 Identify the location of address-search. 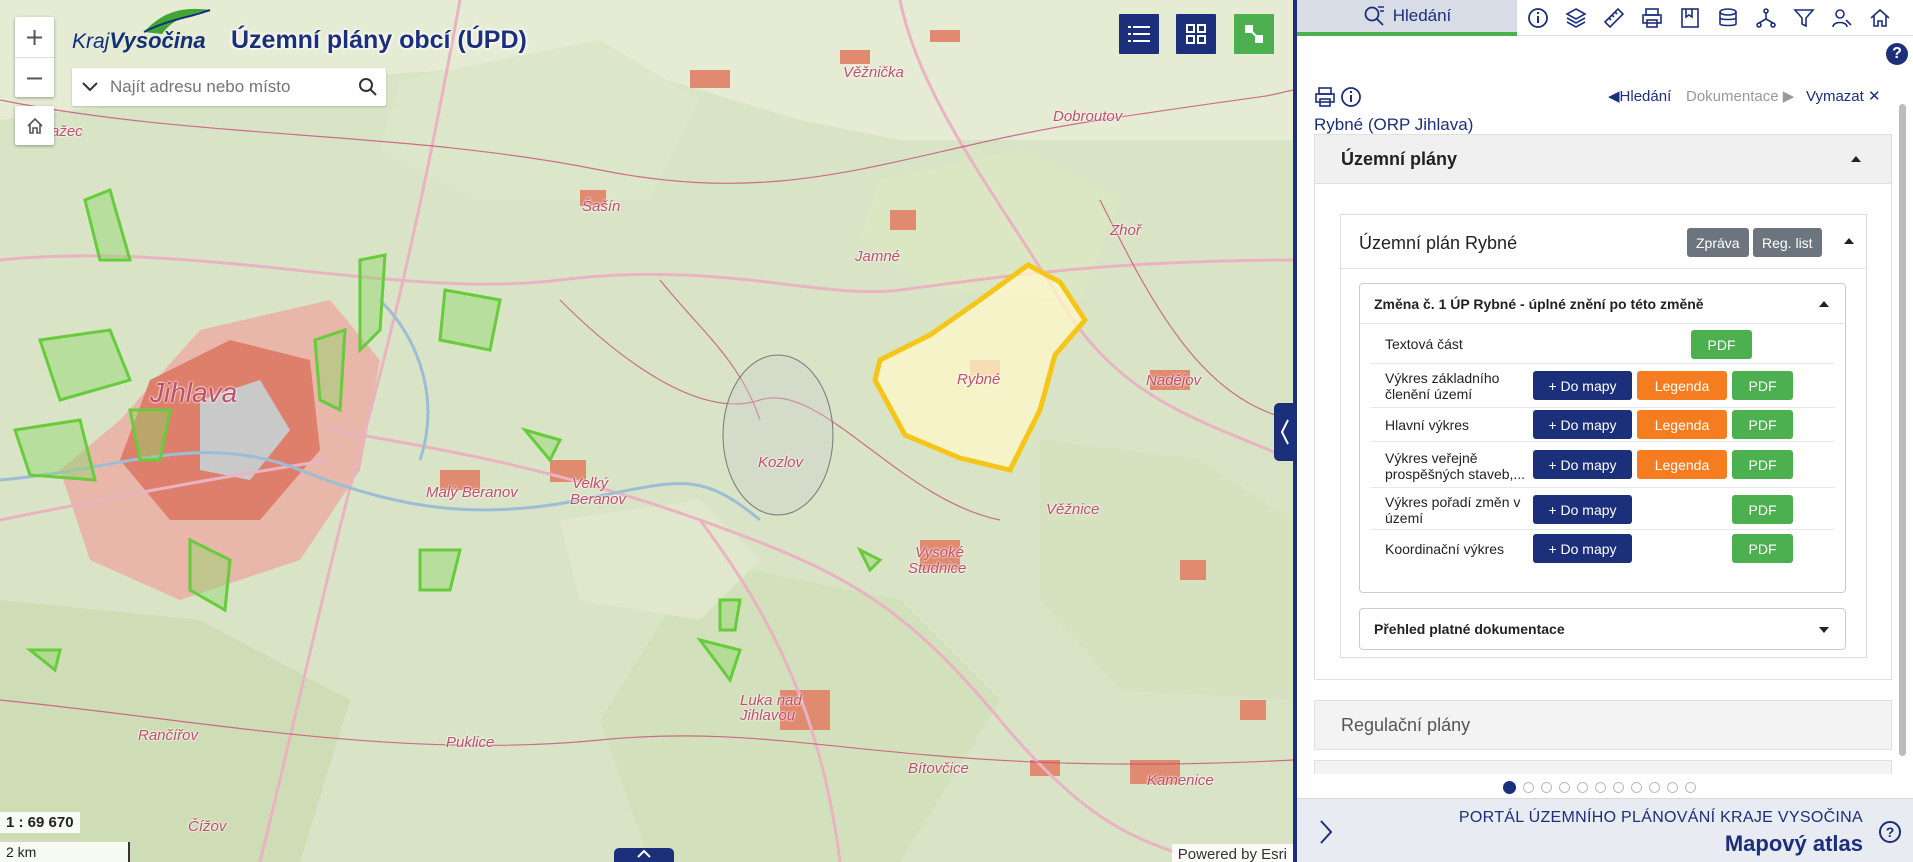
(229, 87).